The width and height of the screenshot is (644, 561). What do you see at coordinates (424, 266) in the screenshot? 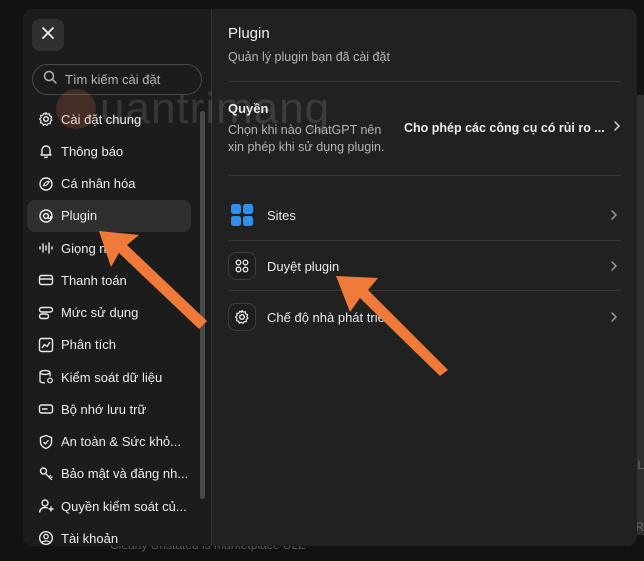
I see `browse-plugins-row: Duyệt plugin` at bounding box center [424, 266].